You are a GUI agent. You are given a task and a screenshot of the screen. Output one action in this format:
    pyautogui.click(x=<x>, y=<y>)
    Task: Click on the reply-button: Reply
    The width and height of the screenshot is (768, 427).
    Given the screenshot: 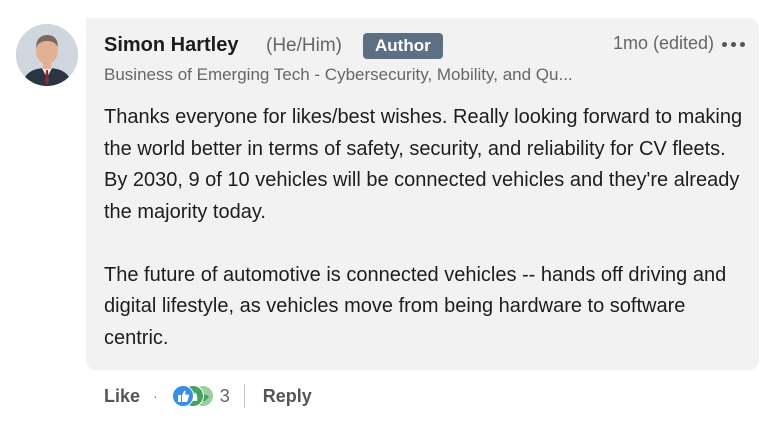 What is the action you would take?
    pyautogui.click(x=287, y=396)
    